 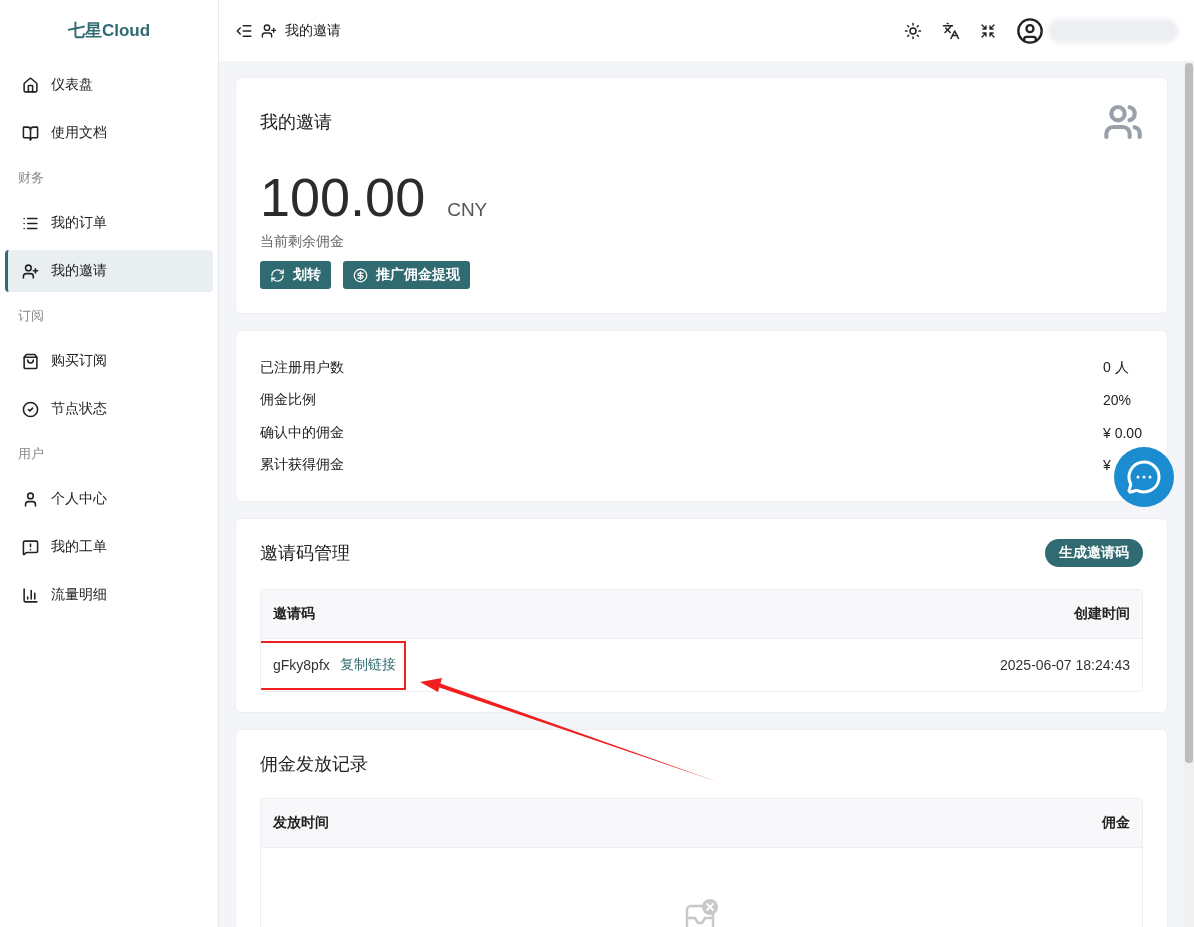 What do you see at coordinates (1094, 553) in the screenshot?
I see `generate-code-button: 生成邀请码` at bounding box center [1094, 553].